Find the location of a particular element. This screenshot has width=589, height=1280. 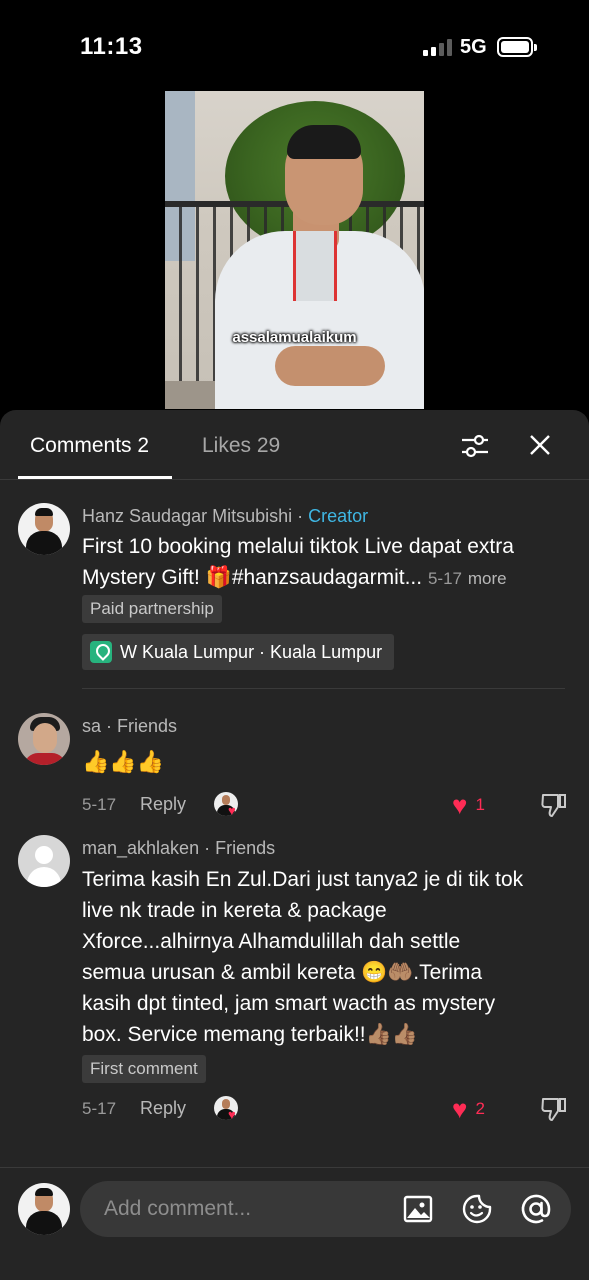

like-button: ♥ 2 is located at coordinates (468, 1109).